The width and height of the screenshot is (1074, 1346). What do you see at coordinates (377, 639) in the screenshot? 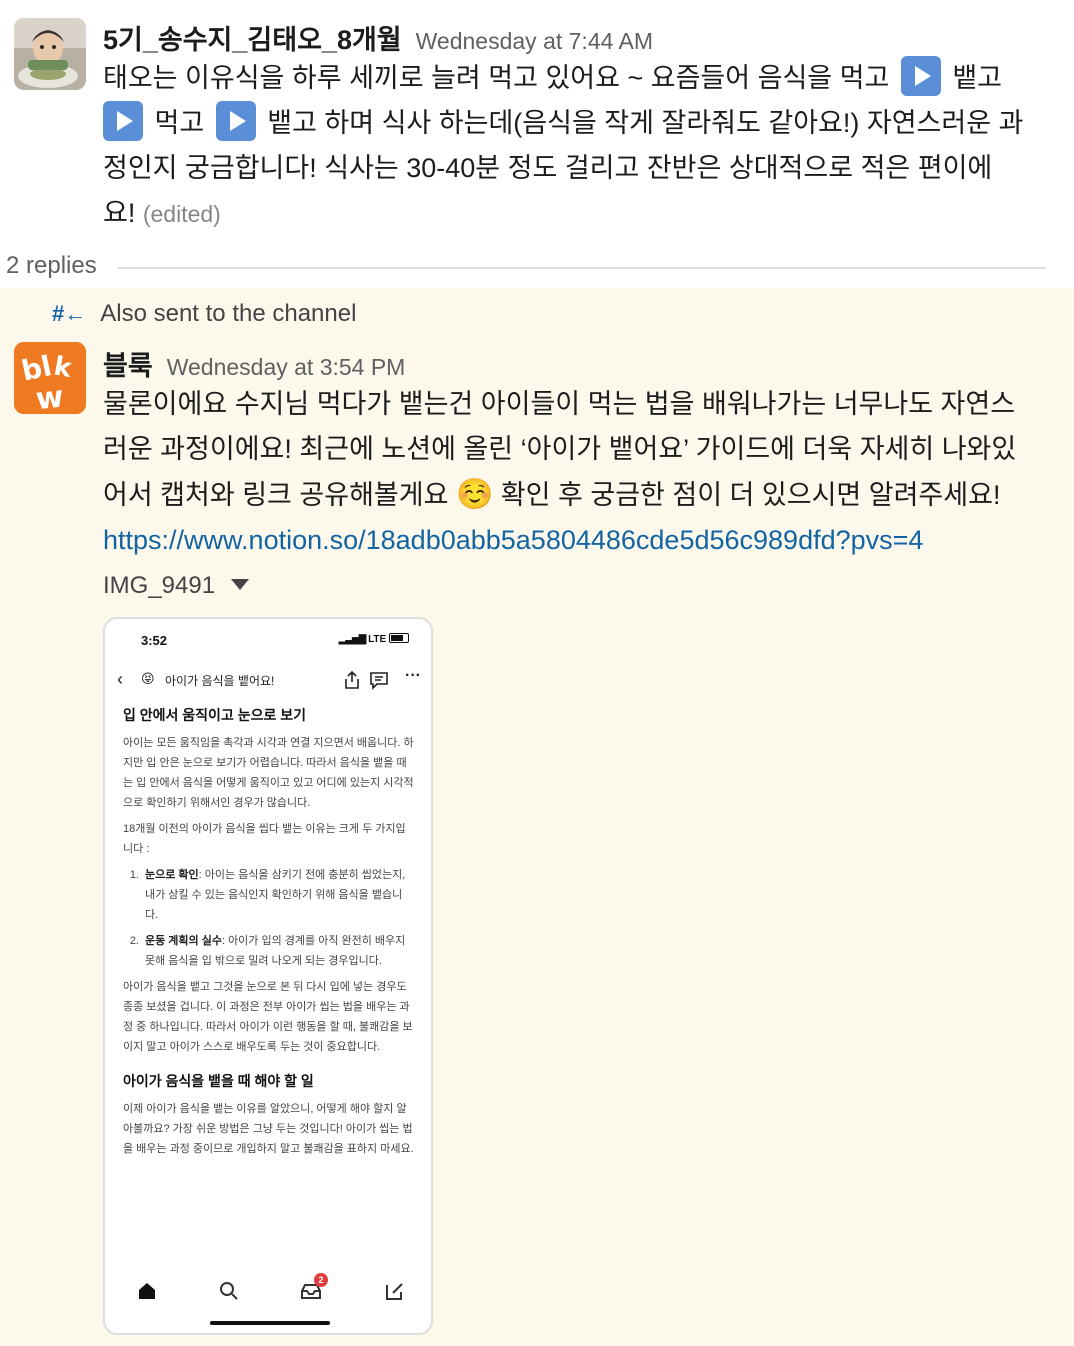
I see `network-label: LTE` at bounding box center [377, 639].